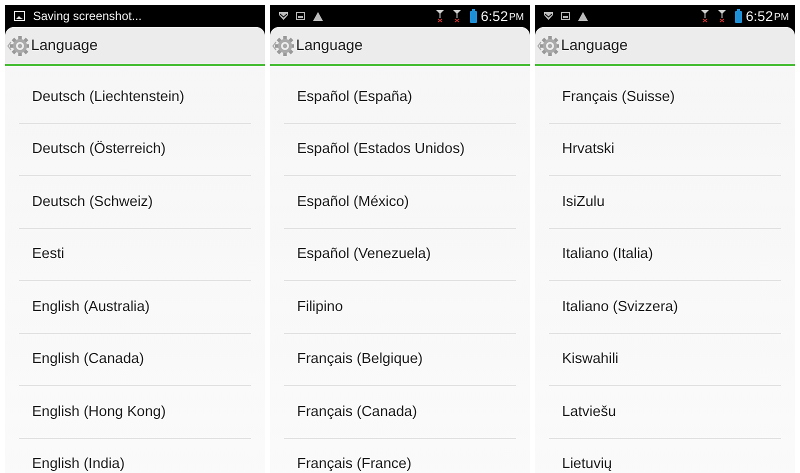  I want to click on language-item: Italiano (Italia), so click(665, 254).